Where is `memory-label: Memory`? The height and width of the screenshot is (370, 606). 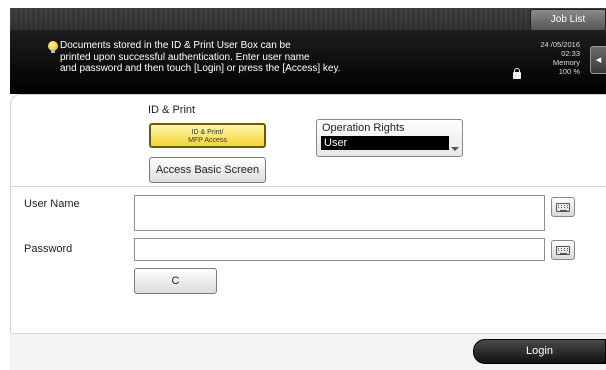
memory-label: Memory is located at coordinates (566, 62).